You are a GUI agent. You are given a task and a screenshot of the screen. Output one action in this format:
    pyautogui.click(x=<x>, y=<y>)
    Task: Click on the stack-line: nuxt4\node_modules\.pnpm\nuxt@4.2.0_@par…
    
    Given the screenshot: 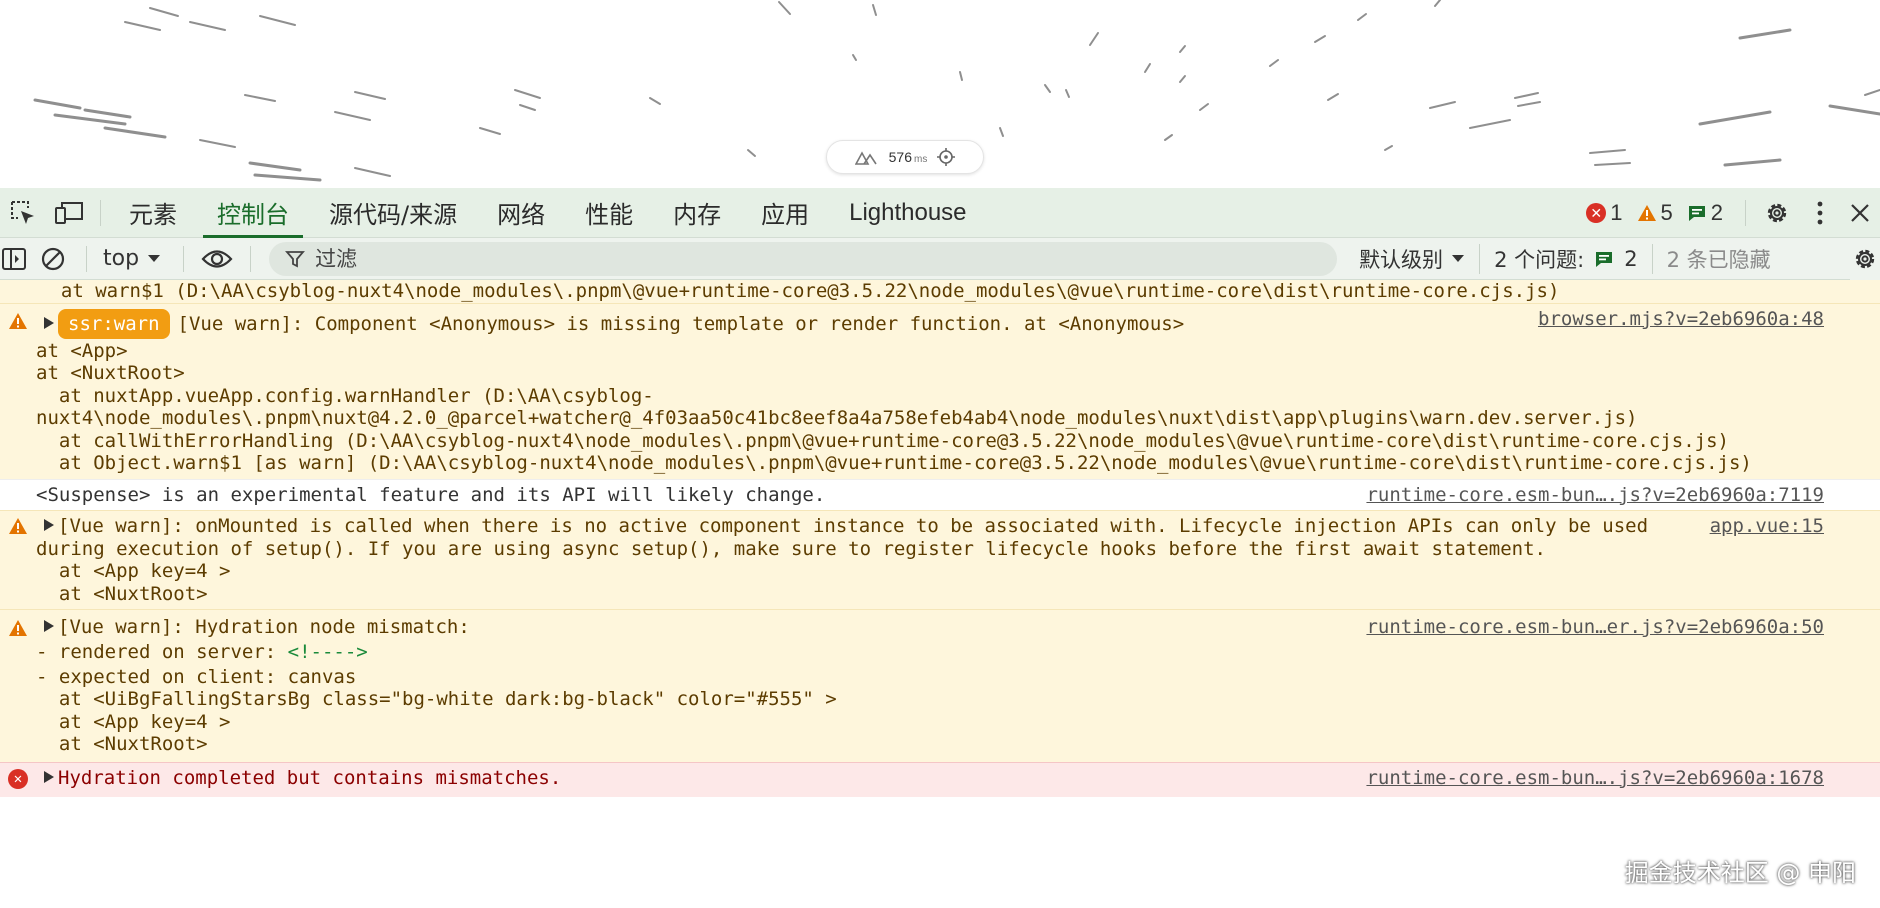 What is the action you would take?
    pyautogui.click(x=837, y=418)
    